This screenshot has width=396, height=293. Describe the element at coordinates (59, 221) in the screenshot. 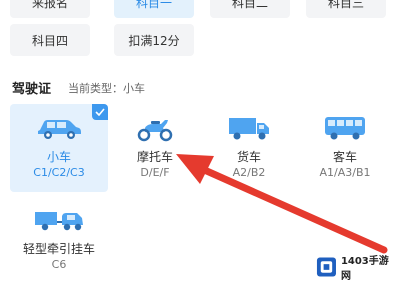

I see `trailer-icon` at that location.